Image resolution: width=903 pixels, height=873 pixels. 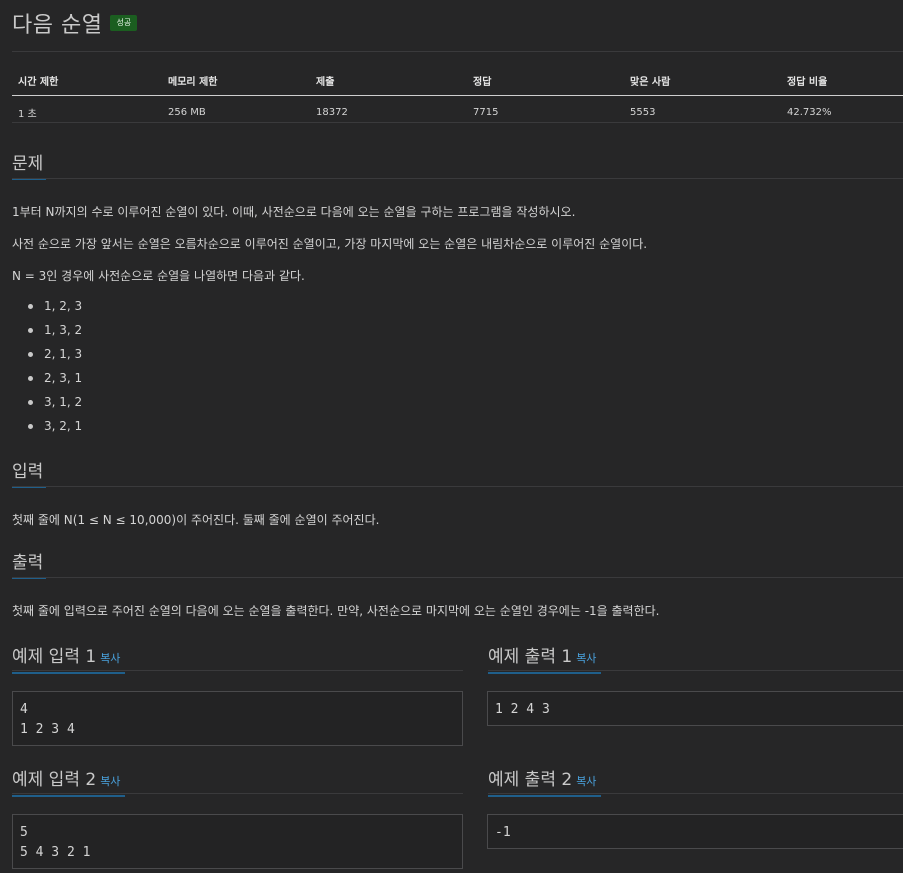 What do you see at coordinates (236, 109) in the screenshot?
I see `value-memory-limit: 256 MB` at bounding box center [236, 109].